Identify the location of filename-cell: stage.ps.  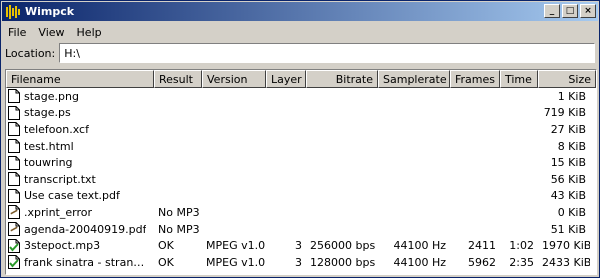
(80, 112).